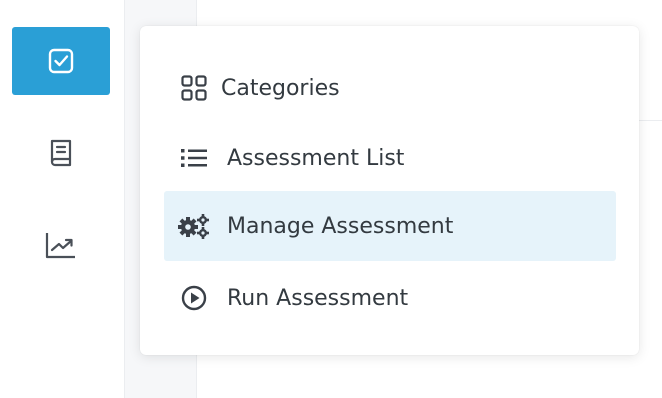  I want to click on menu-item-label: Manage Assessment, so click(340, 226).